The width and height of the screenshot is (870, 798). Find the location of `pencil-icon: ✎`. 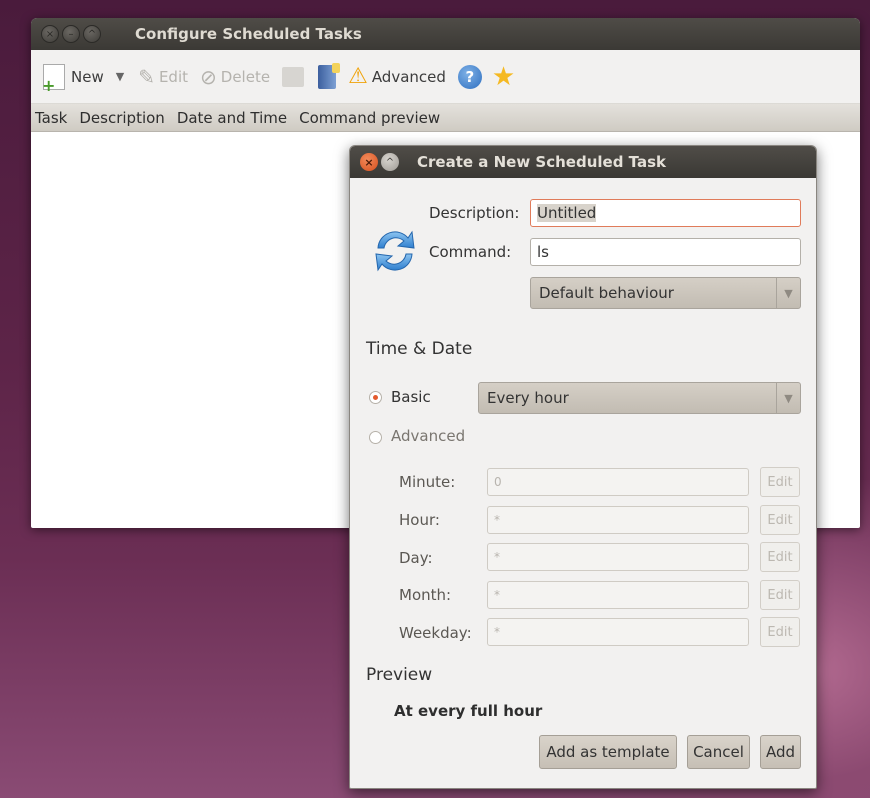

pencil-icon: ✎ is located at coordinates (146, 76).